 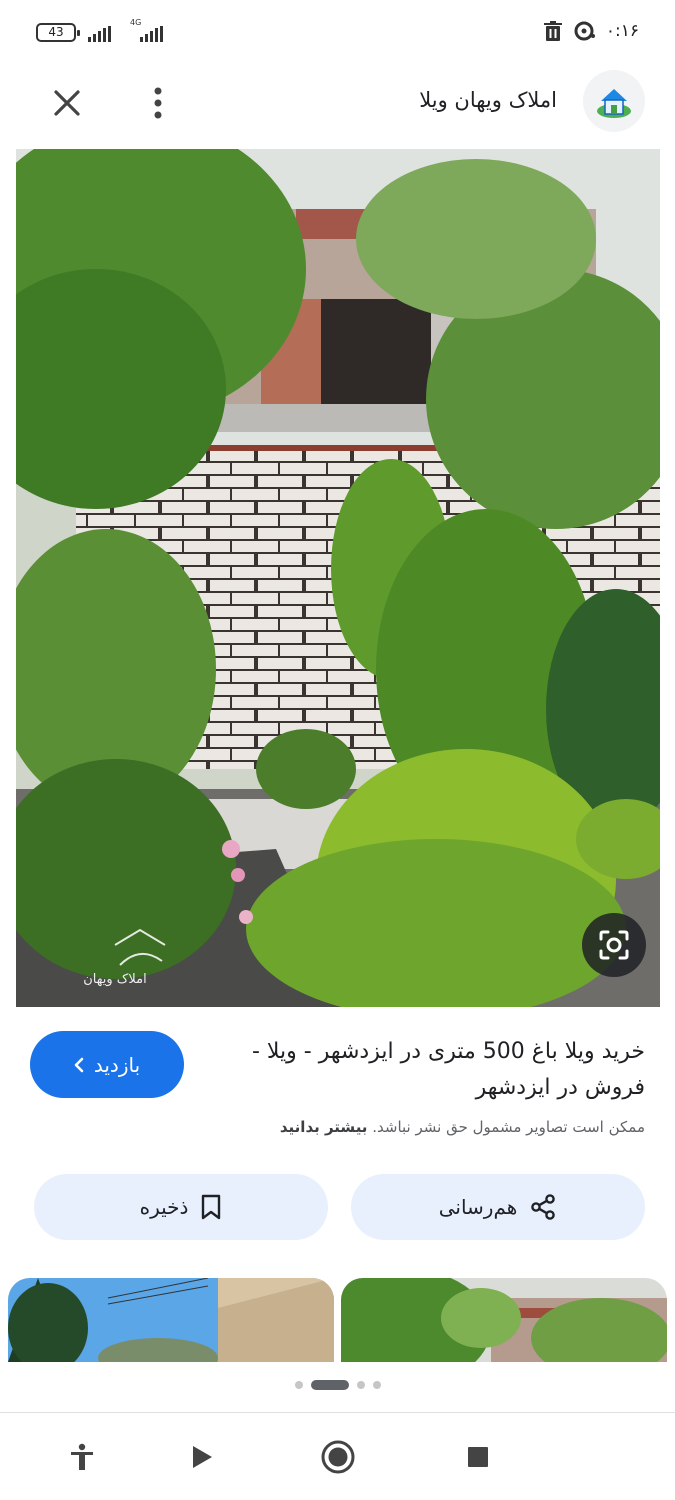 What do you see at coordinates (478, 1207) in the screenshot?
I see `share-label: هم‌رسانی` at bounding box center [478, 1207].